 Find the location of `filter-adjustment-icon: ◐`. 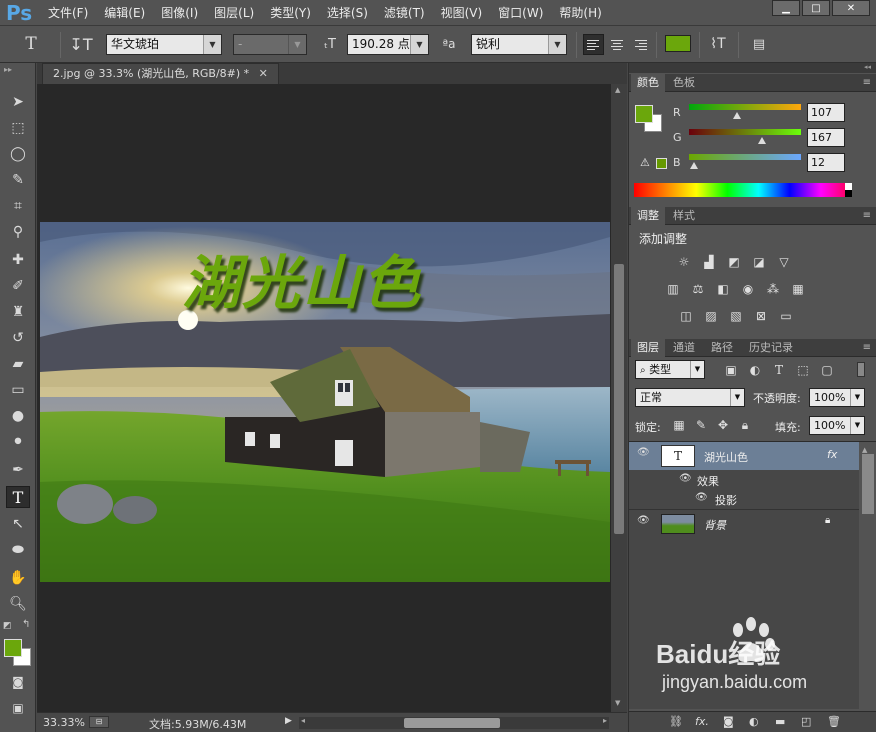

filter-adjustment-icon: ◐ is located at coordinates (755, 370).